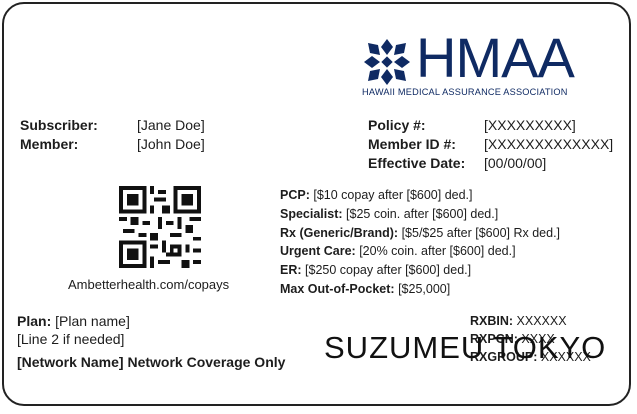 This screenshot has height=414, width=637. What do you see at coordinates (422, 214) in the screenshot?
I see `benefit-value: [$25 coin. after [$600] ded.]` at bounding box center [422, 214].